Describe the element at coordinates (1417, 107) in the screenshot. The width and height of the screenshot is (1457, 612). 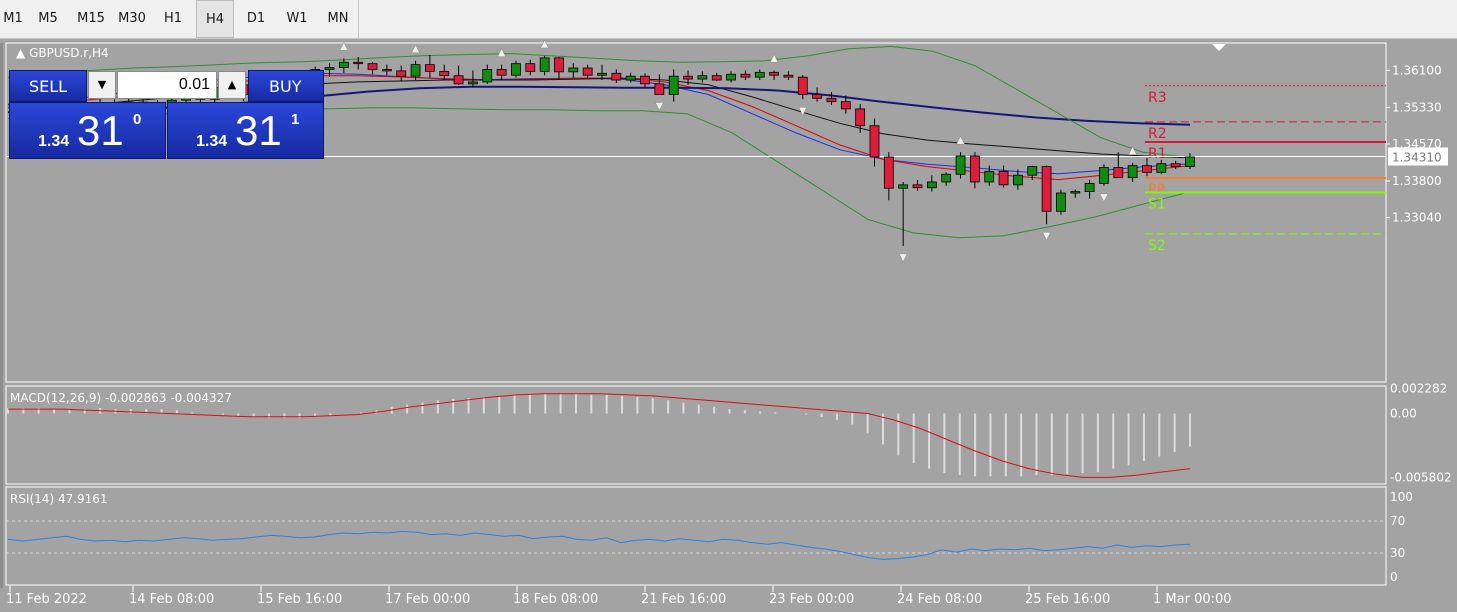
I see `price-axis-label: 1.35330` at that location.